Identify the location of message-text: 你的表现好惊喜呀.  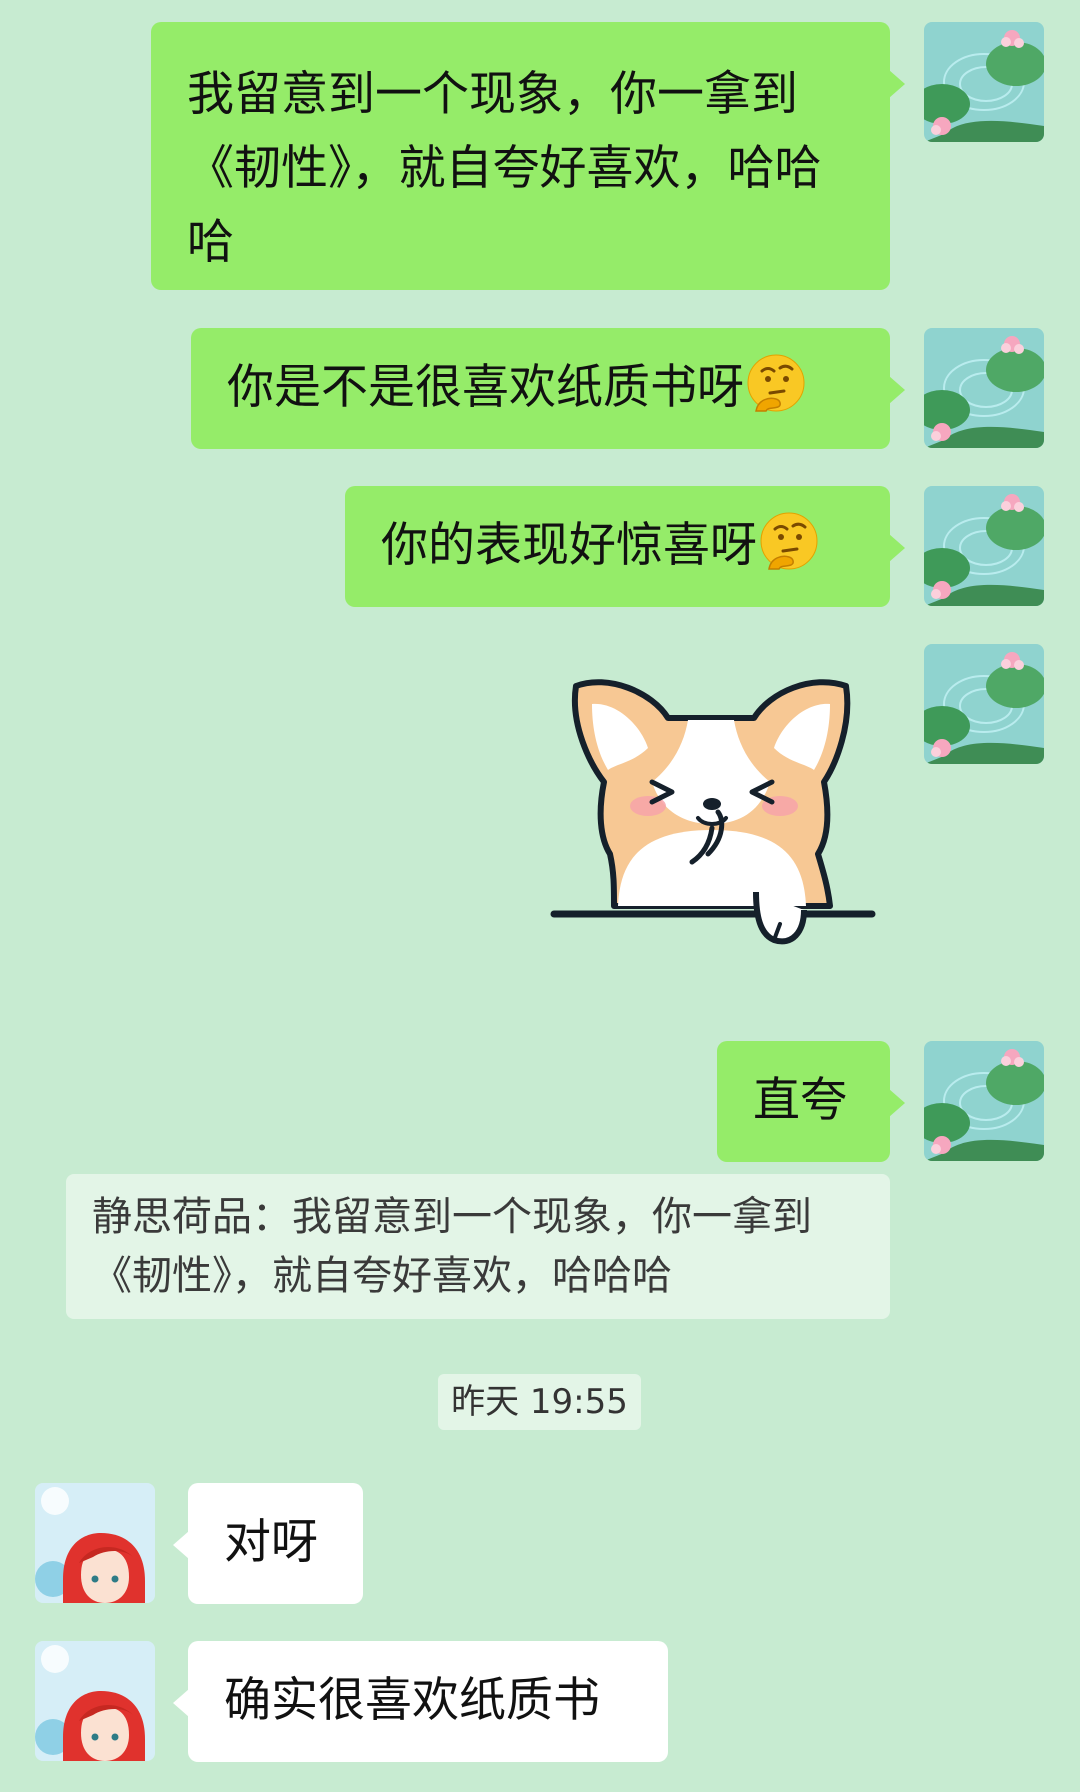
(569, 545).